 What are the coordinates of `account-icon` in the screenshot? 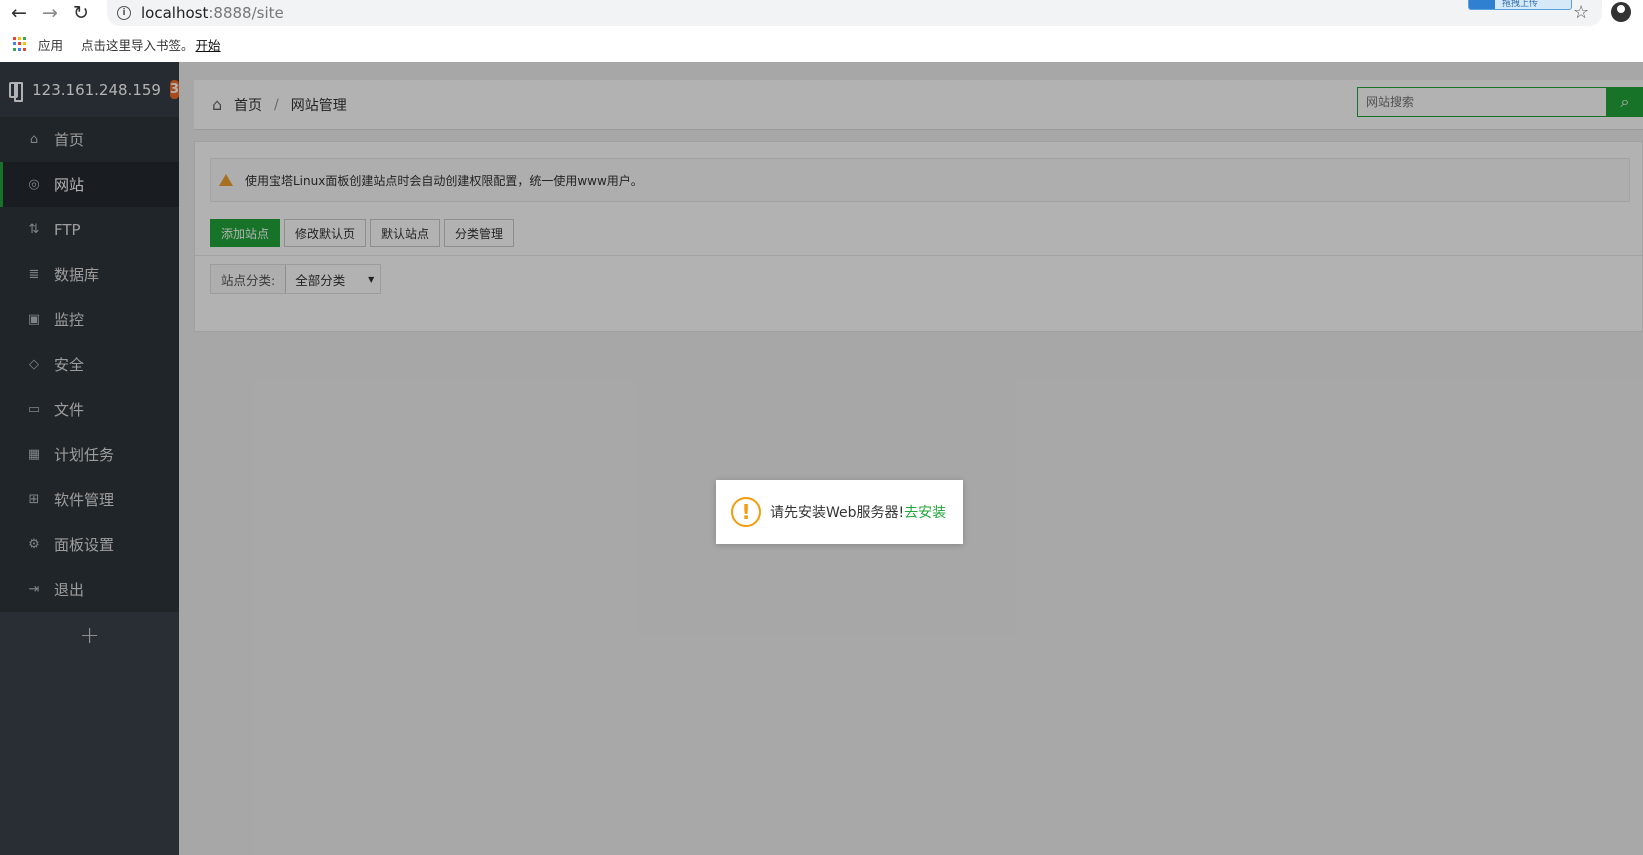 It's located at (1621, 12).